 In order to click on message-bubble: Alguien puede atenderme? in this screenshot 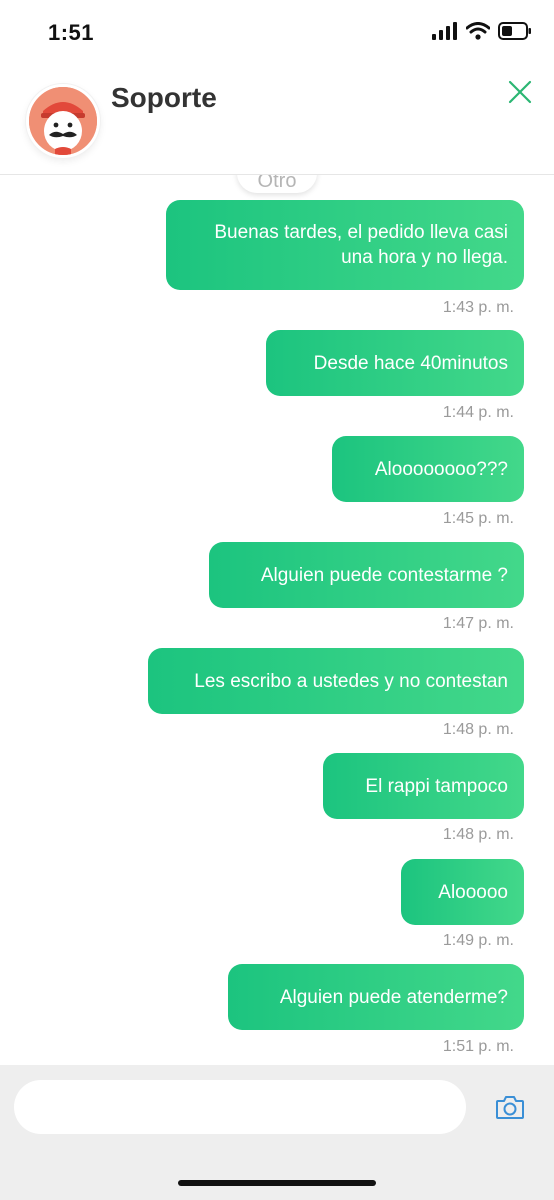, I will do `click(376, 997)`.